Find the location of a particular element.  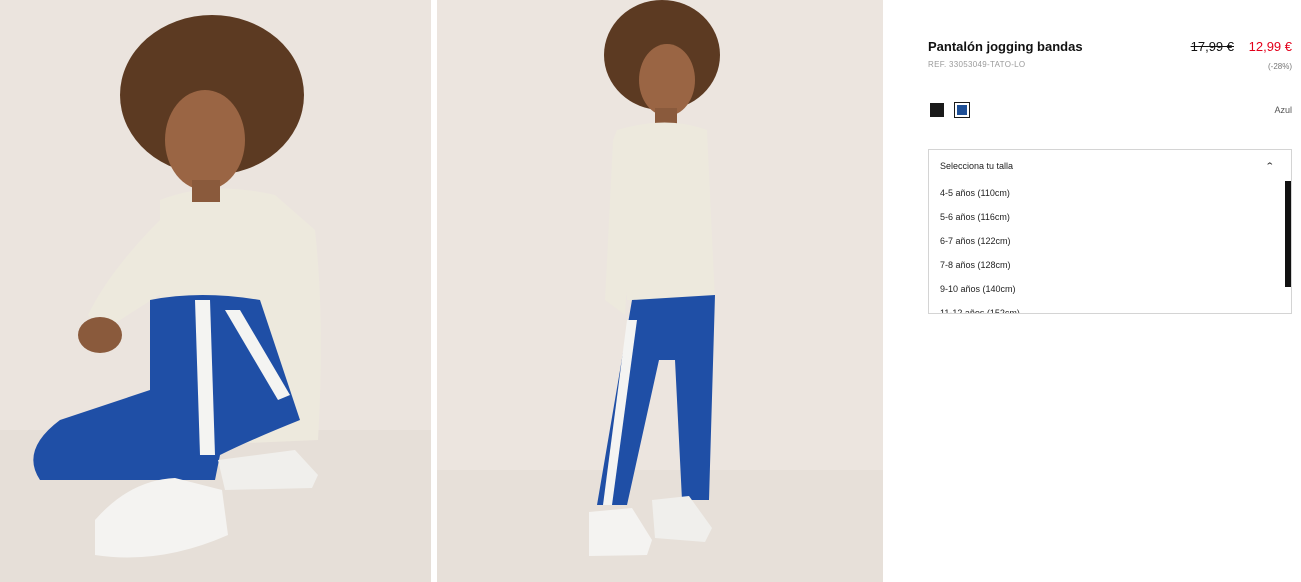

chevron-up-icon: ⌃ is located at coordinates (1270, 166).